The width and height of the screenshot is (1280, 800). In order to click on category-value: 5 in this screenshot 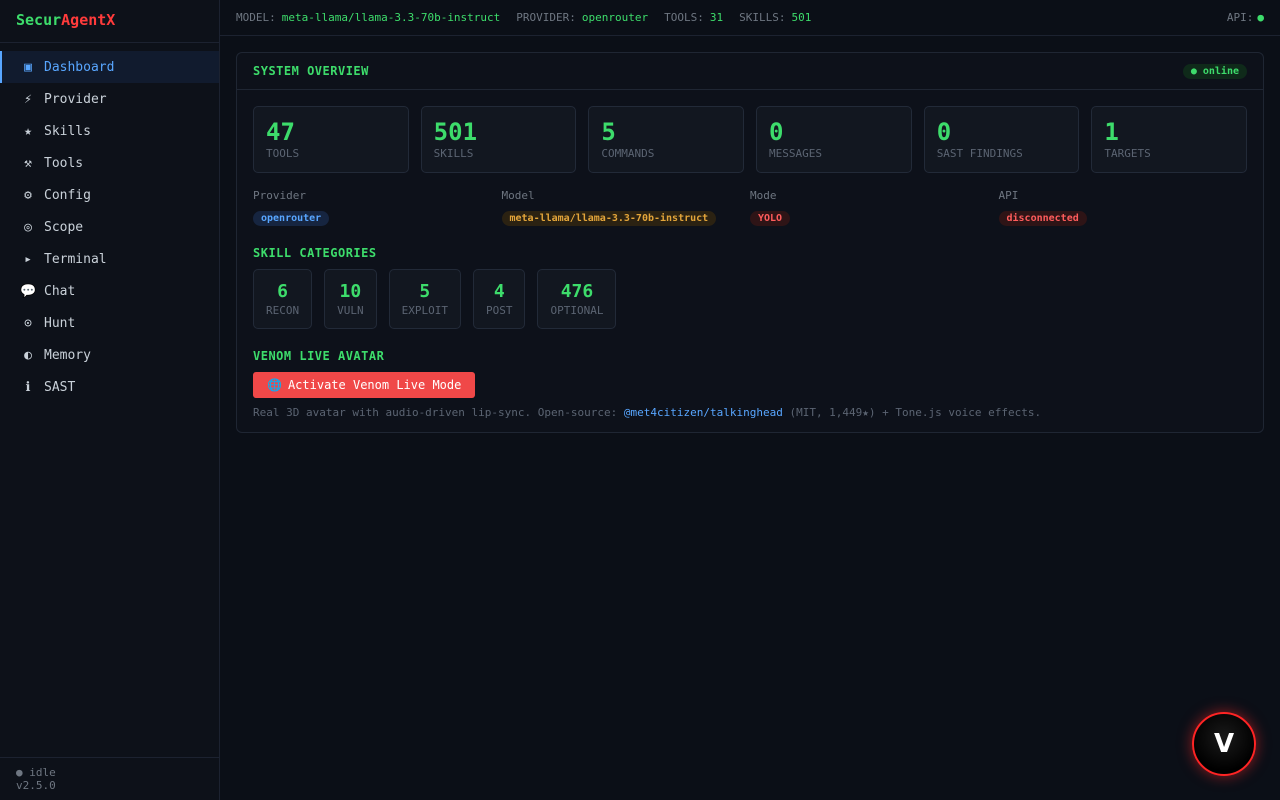, I will do `click(425, 291)`.